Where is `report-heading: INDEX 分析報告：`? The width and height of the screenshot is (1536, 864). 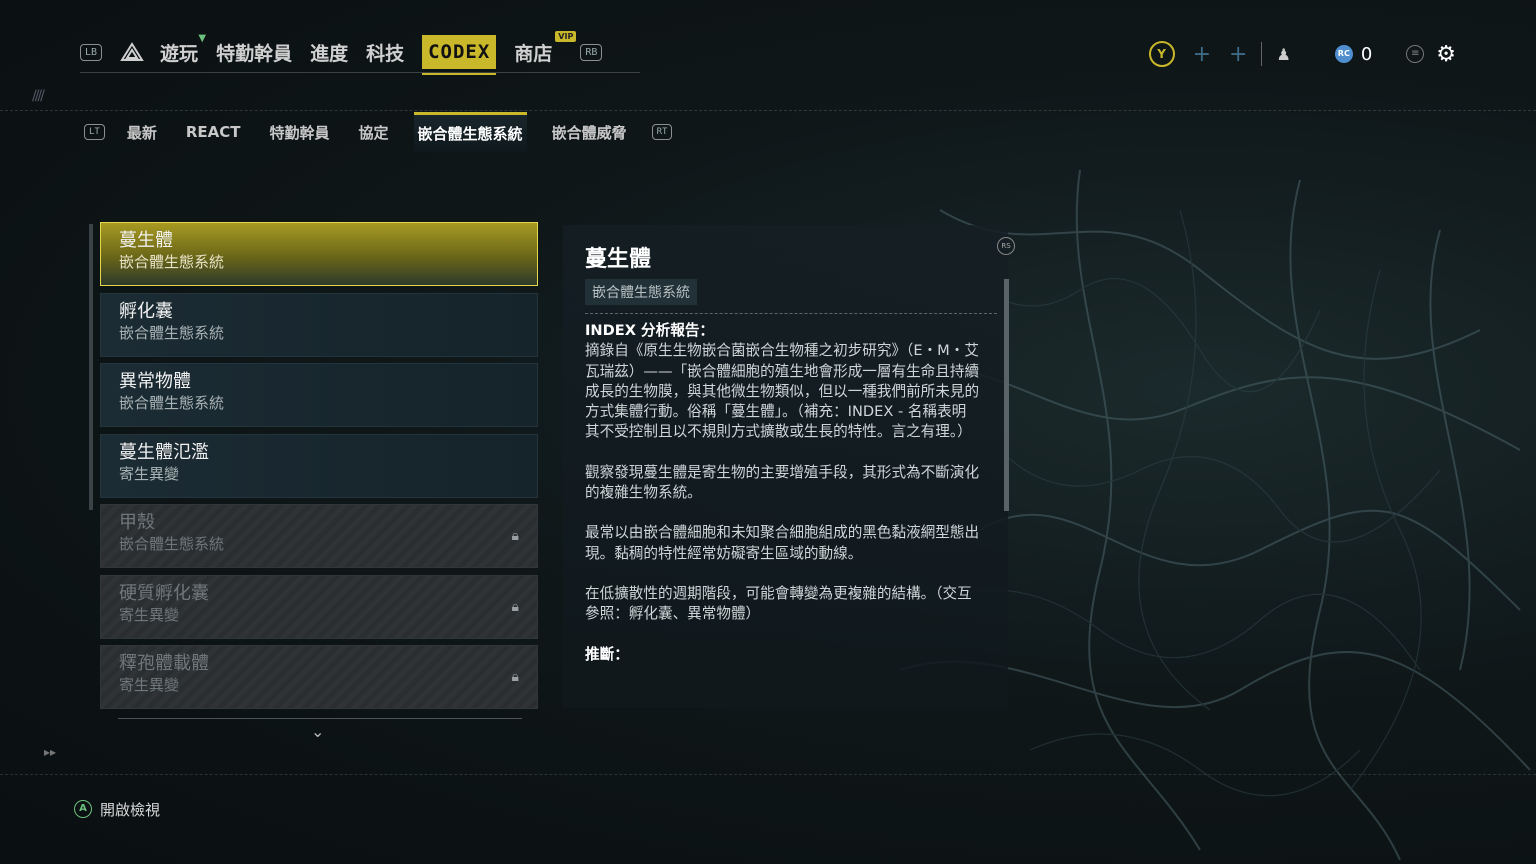 report-heading: INDEX 分析報告： is located at coordinates (650, 330).